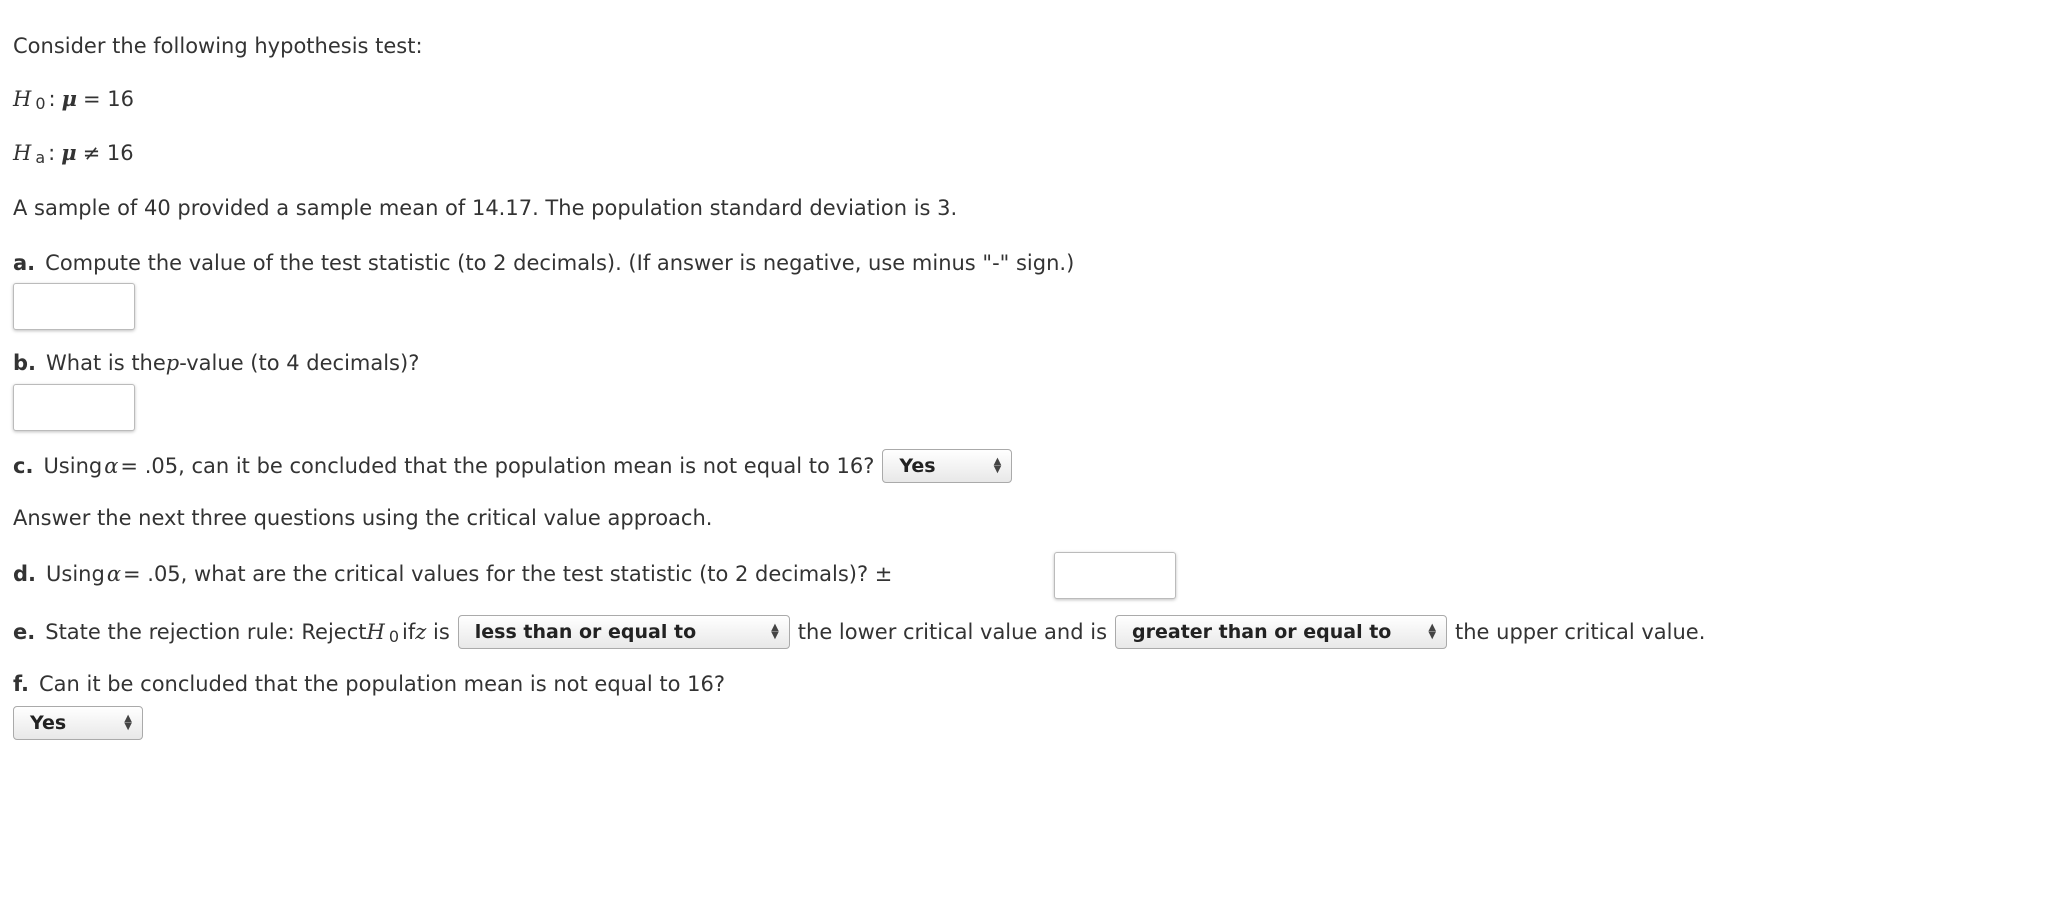 The image size is (2047, 906). Describe the element at coordinates (299, 363) in the screenshot. I see `question-text: -value (to 4 decimals)?` at that location.